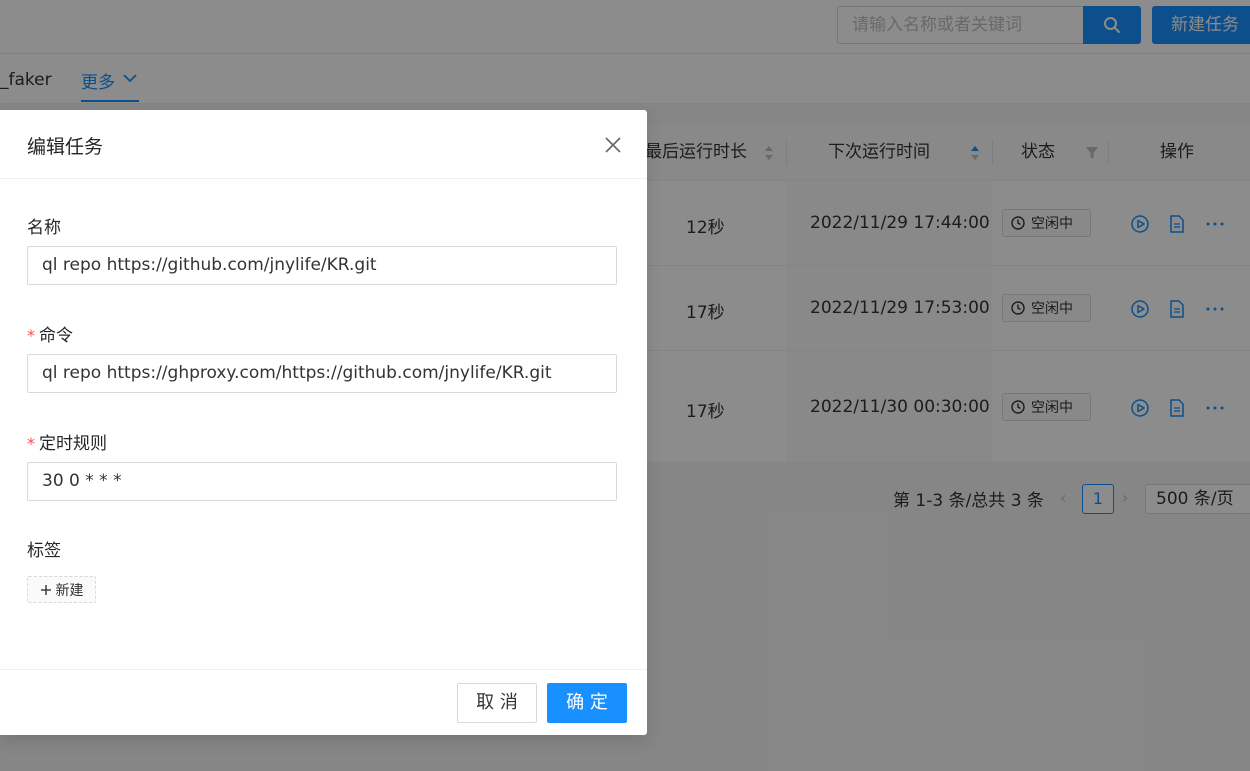 The height and width of the screenshot is (771, 1250). What do you see at coordinates (73, 444) in the screenshot?
I see `schedule-label-text: 定时规则` at bounding box center [73, 444].